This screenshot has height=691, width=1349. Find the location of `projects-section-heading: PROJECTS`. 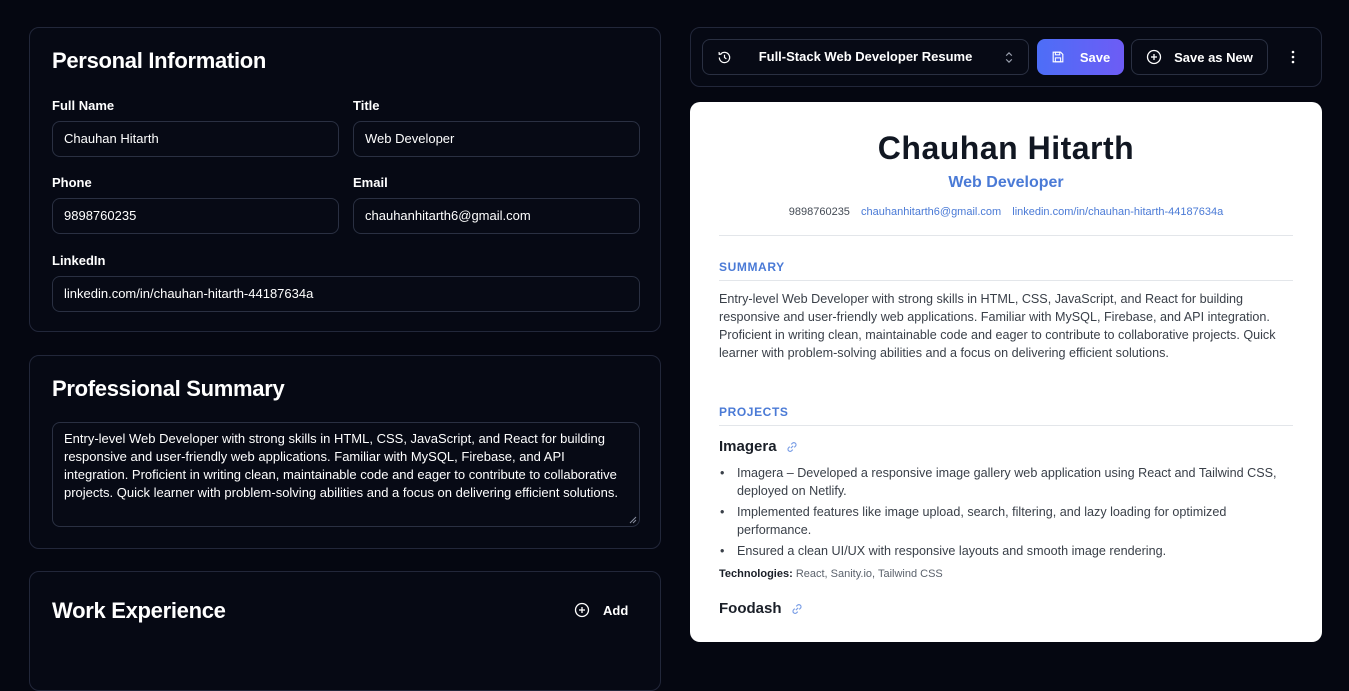

projects-section-heading: PROJECTS is located at coordinates (754, 412).